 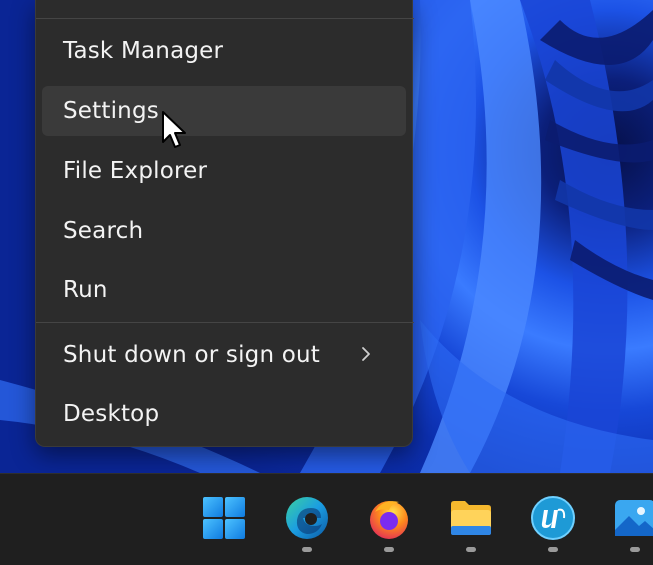 I want to click on menu-item-label: Search, so click(x=103, y=231).